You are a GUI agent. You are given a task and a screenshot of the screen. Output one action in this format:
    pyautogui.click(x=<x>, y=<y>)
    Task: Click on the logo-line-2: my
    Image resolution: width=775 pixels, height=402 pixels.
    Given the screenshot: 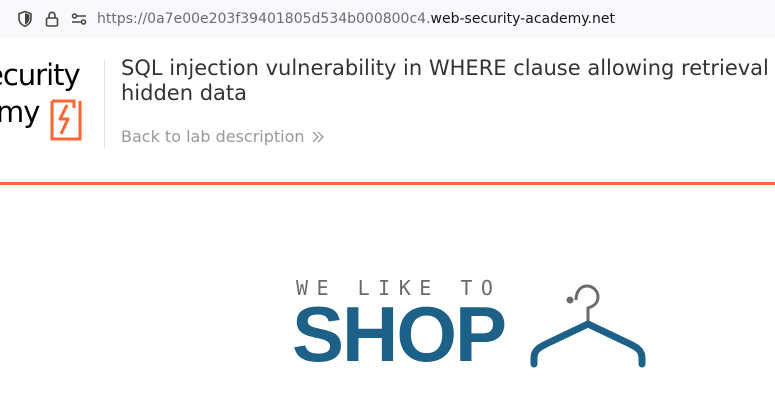 What is the action you would take?
    pyautogui.click(x=20, y=112)
    